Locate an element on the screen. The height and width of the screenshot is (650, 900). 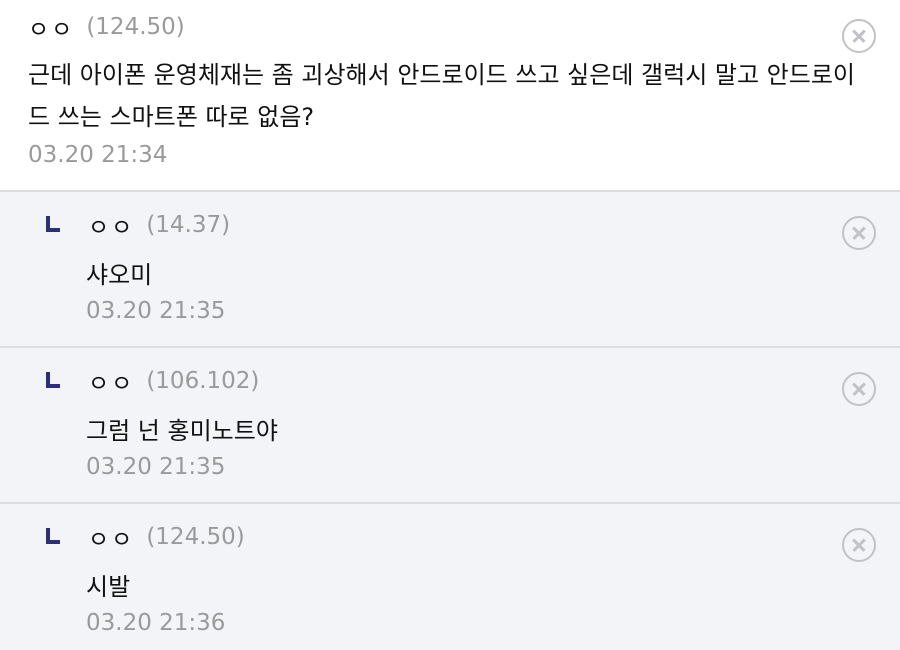
reply-header: ㅇㅇ (124.50) is located at coordinates (145, 537).